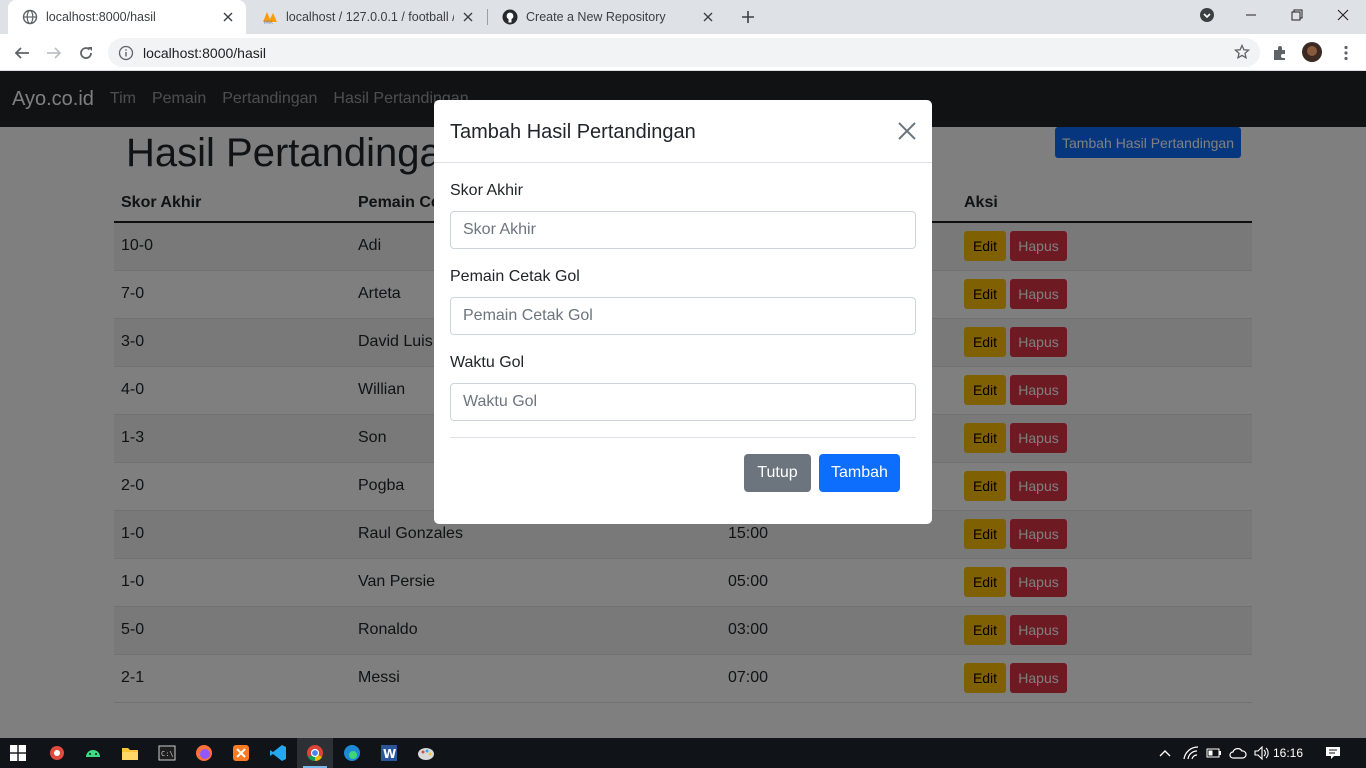 The image size is (1366, 768). What do you see at coordinates (270, 18) in the screenshot?
I see `phpmyadmin-icon: PMA` at bounding box center [270, 18].